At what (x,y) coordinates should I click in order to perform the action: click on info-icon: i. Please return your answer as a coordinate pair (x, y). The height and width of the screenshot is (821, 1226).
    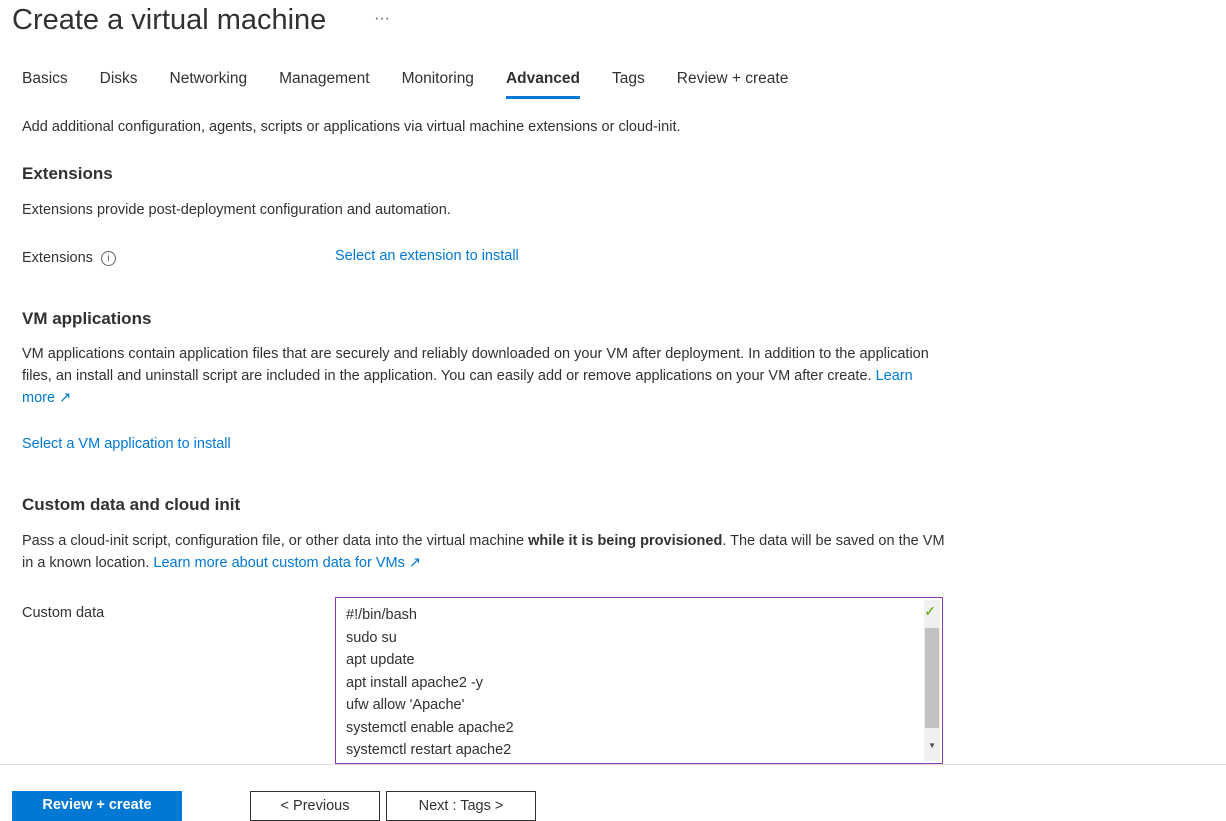
    Looking at the image, I should click on (108, 258).